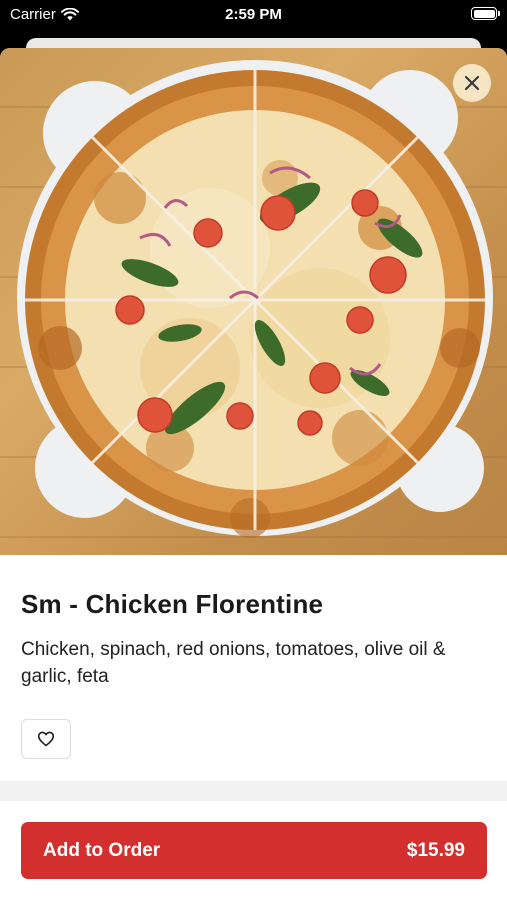 The width and height of the screenshot is (507, 900). I want to click on favorite-button, so click(46, 739).